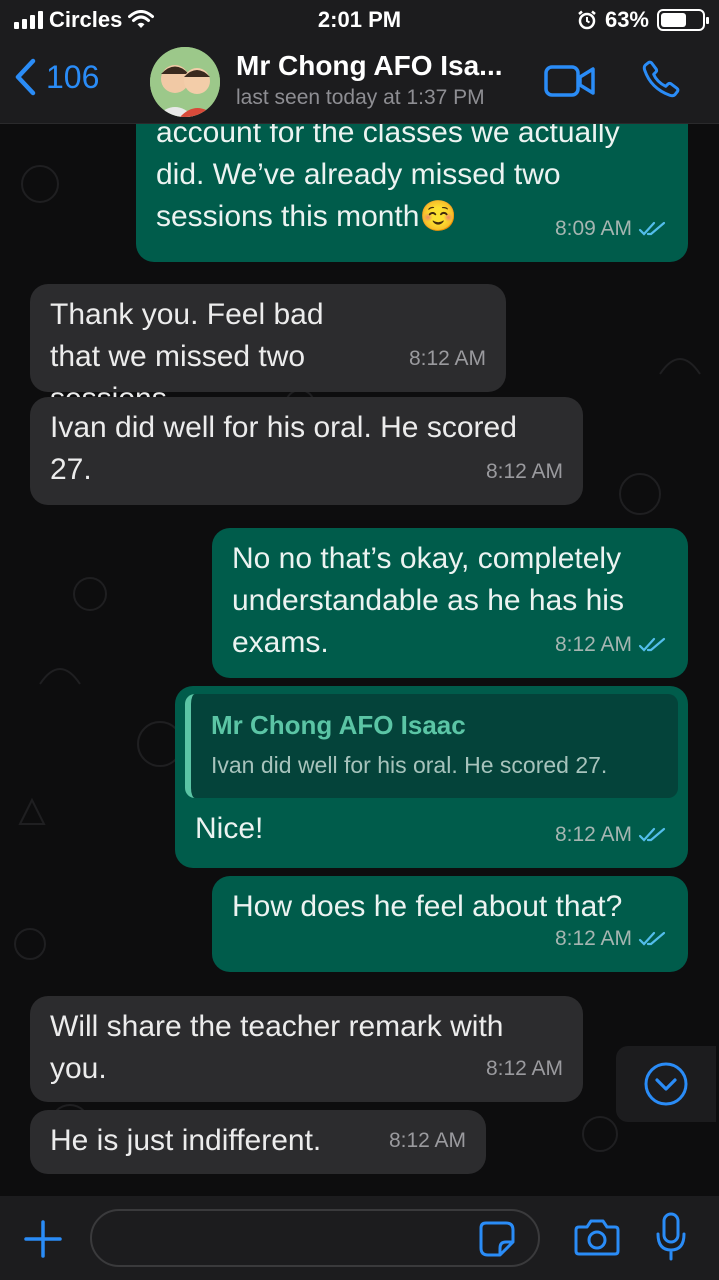 The width and height of the screenshot is (719, 1280). I want to click on alarm-icon, so click(587, 20).